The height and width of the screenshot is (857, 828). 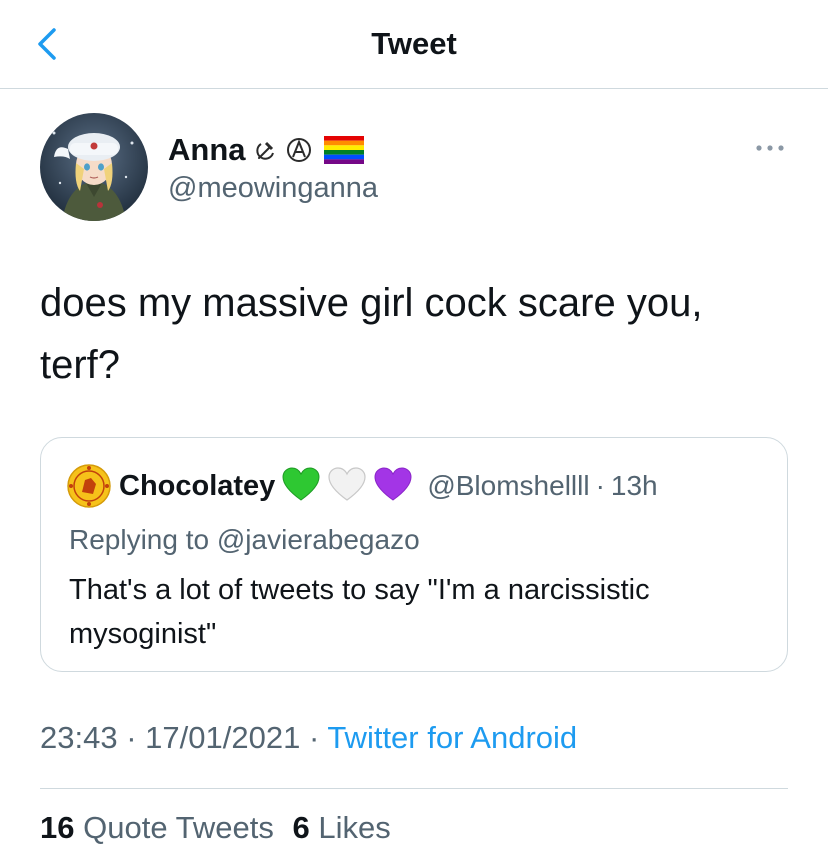 What do you see at coordinates (178, 827) in the screenshot?
I see `quote-tweets-label: Quote Tweets` at bounding box center [178, 827].